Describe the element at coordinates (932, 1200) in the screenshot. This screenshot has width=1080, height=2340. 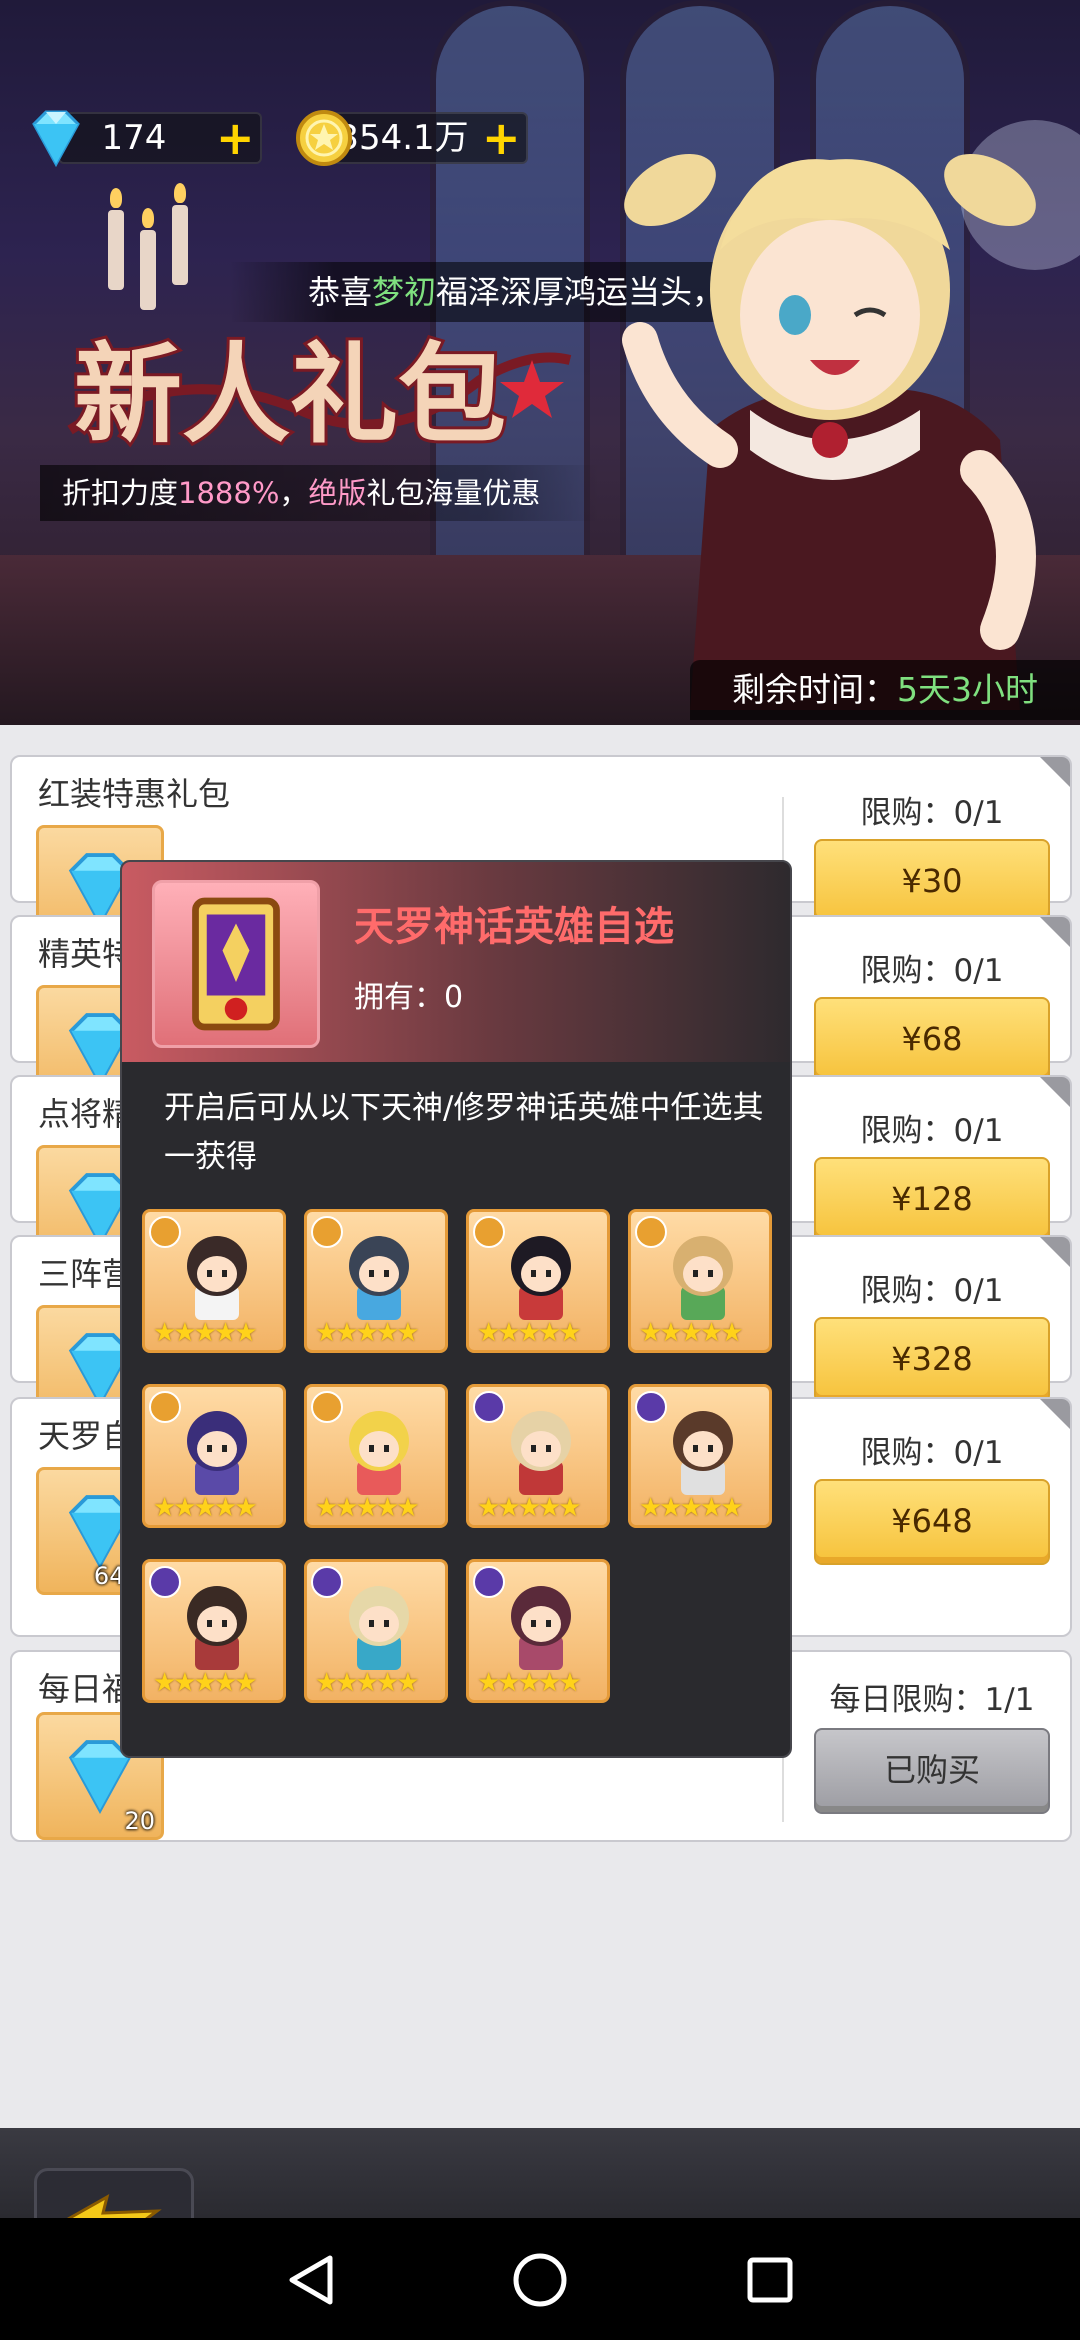
I see `buy-128-button: ¥128` at that location.